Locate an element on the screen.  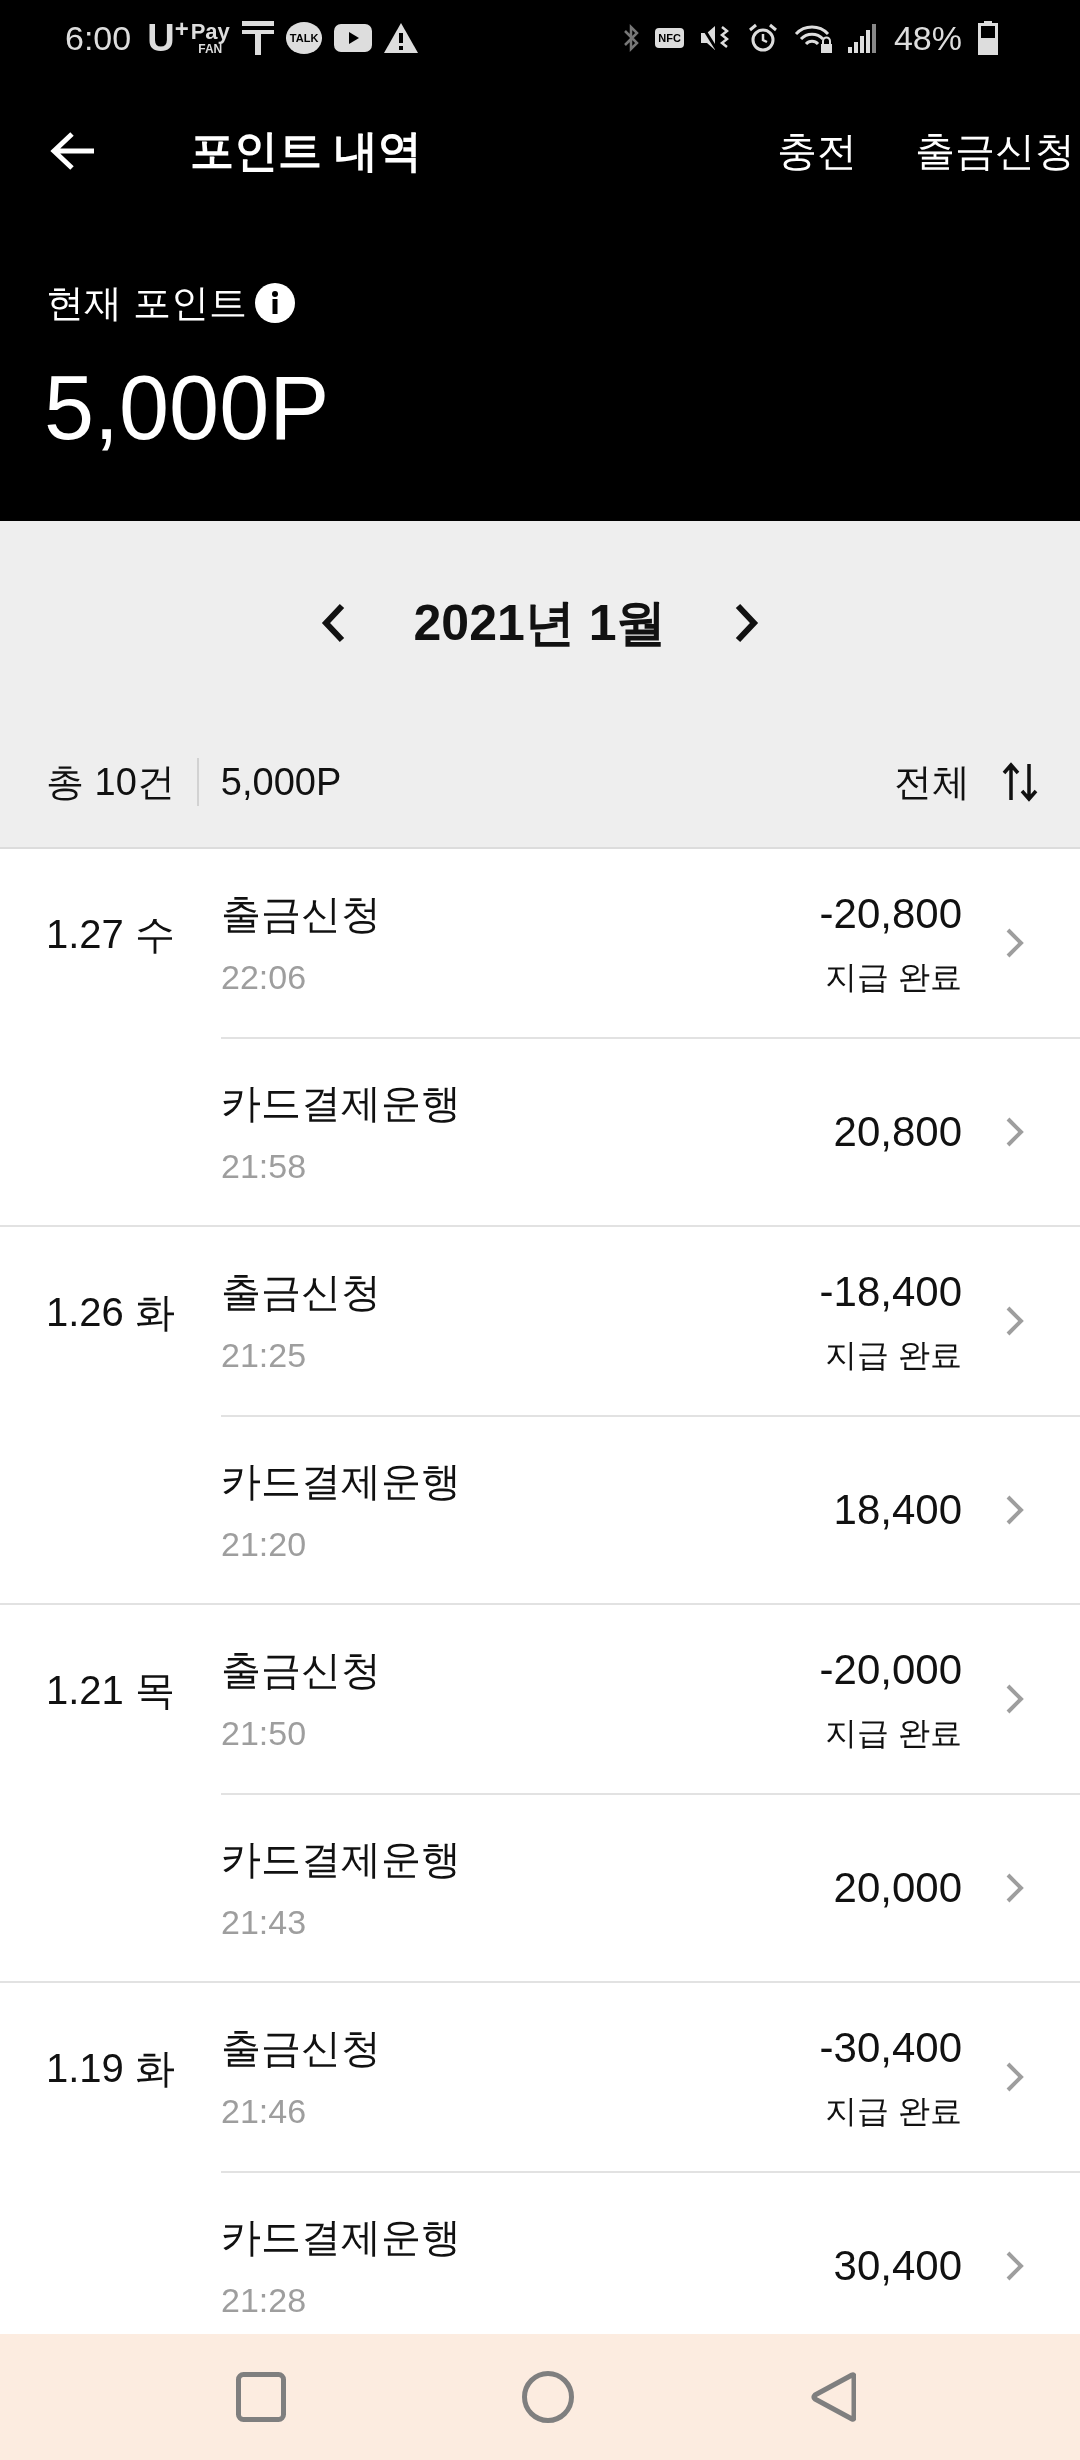
transaction-amount: -20,000 is located at coordinates (890, 1669).